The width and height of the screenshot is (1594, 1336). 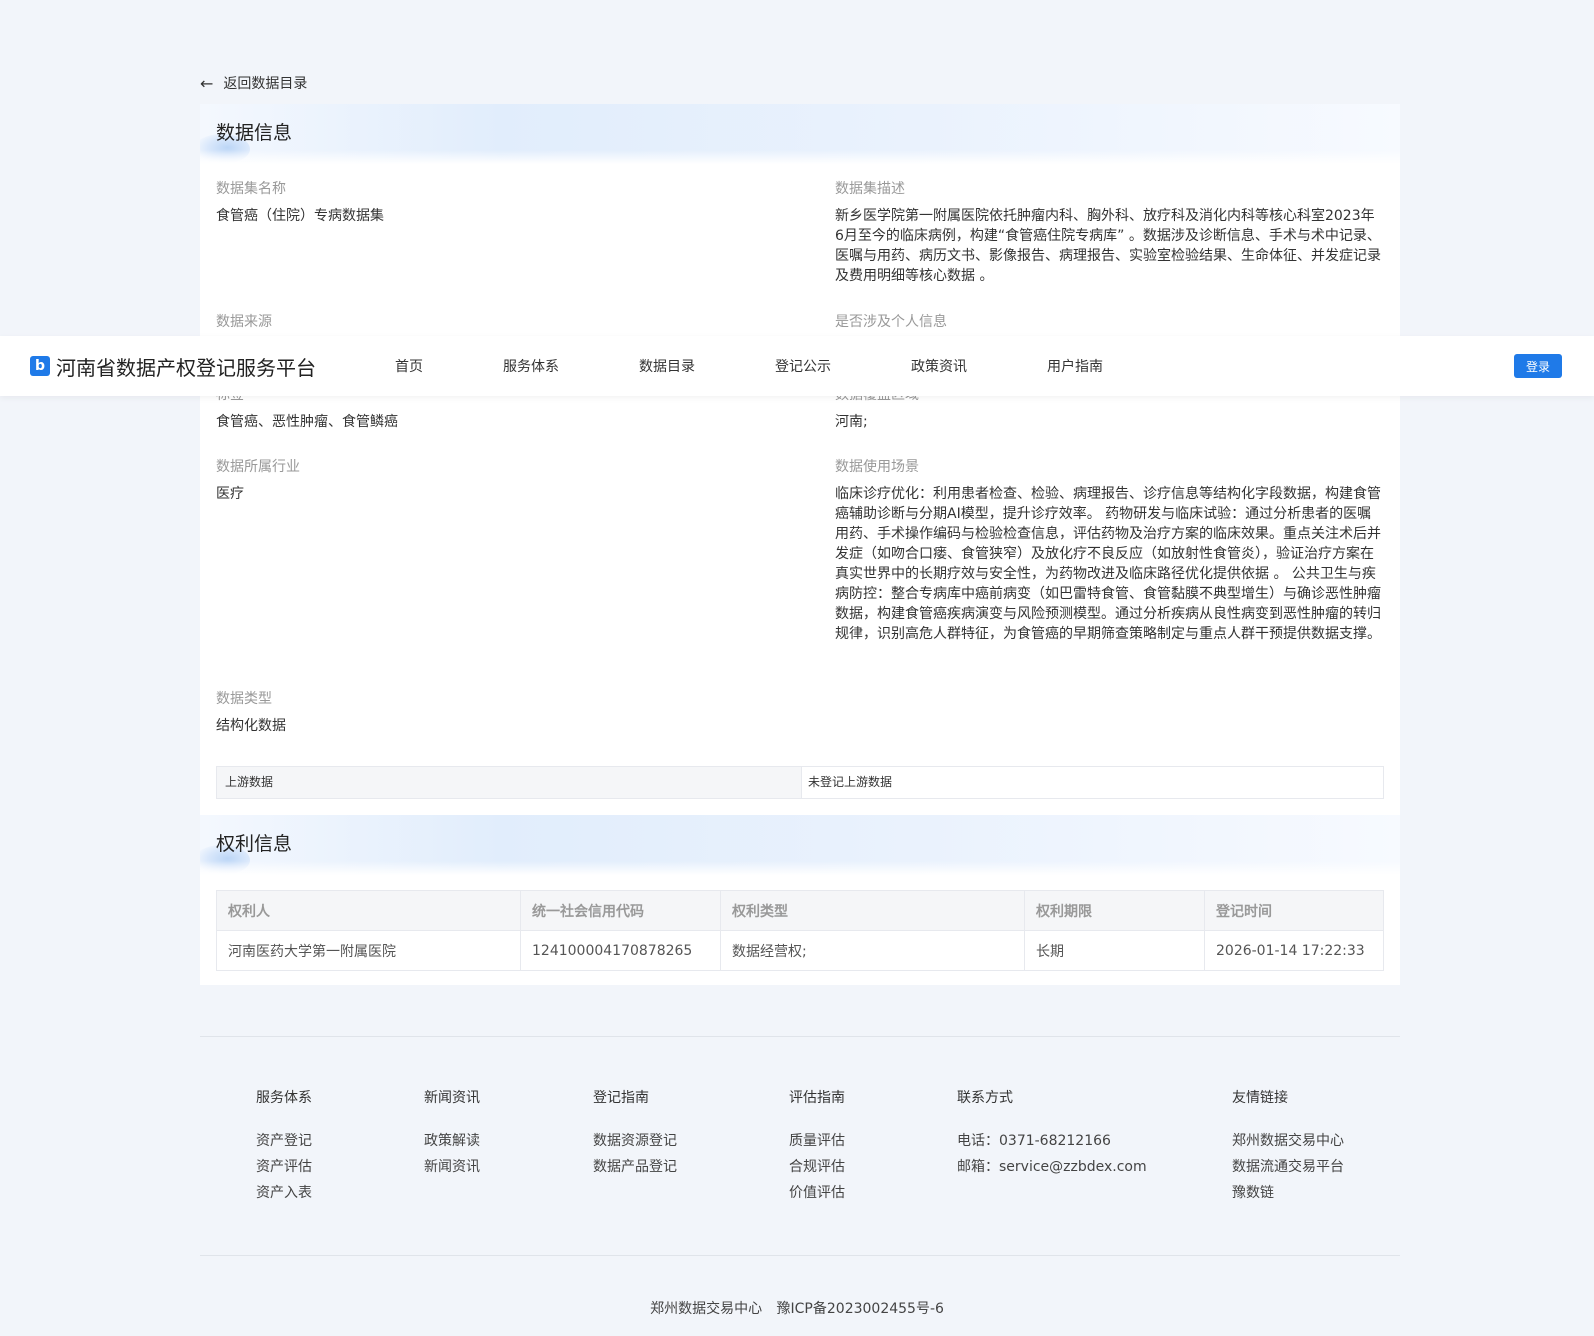 What do you see at coordinates (800, 1255) in the screenshot?
I see `footer-divider-bottom` at bounding box center [800, 1255].